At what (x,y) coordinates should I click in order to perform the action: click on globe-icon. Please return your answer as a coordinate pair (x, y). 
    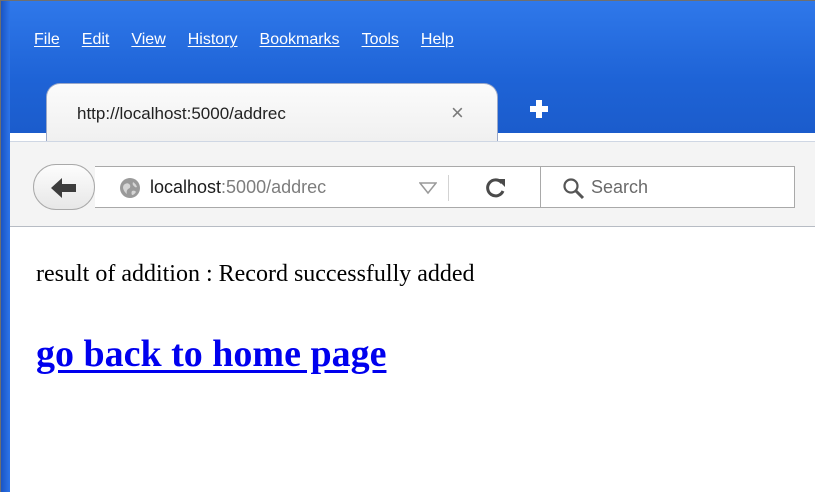
    Looking at the image, I should click on (130, 188).